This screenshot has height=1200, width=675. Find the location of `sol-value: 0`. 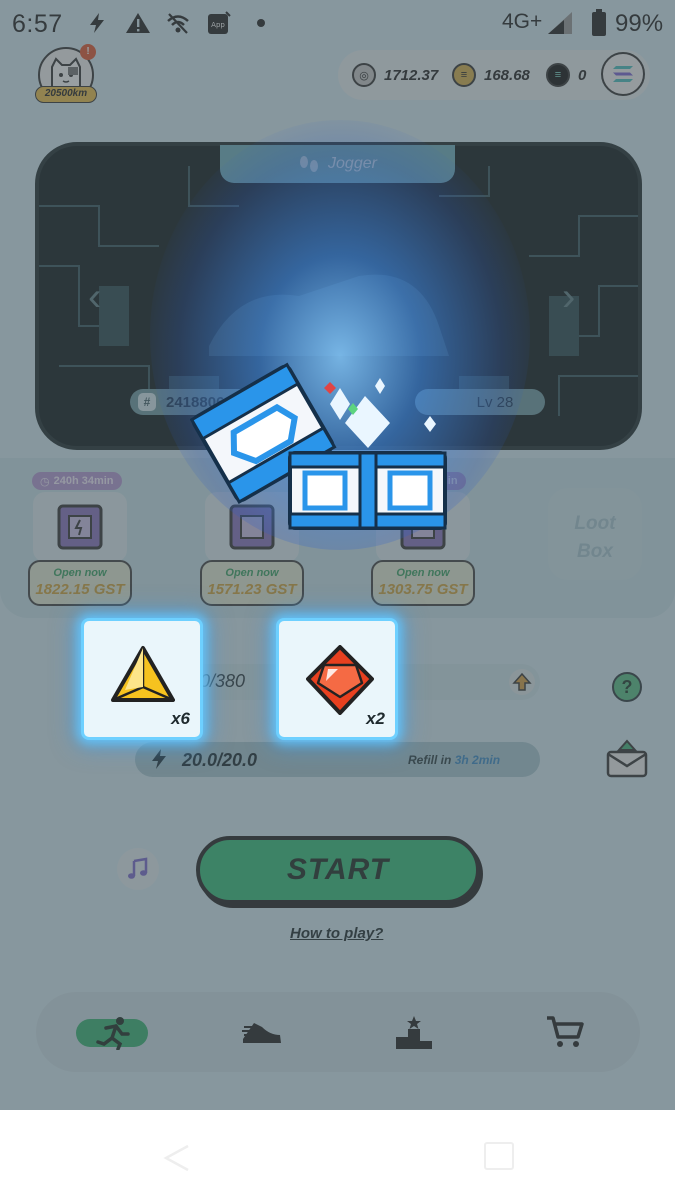

sol-value: 0 is located at coordinates (582, 75).